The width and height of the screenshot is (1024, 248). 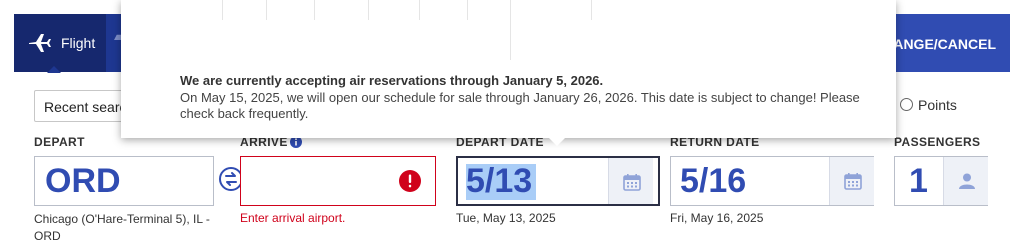 What do you see at coordinates (937, 142) in the screenshot?
I see `passengers-label: PASSENGERS` at bounding box center [937, 142].